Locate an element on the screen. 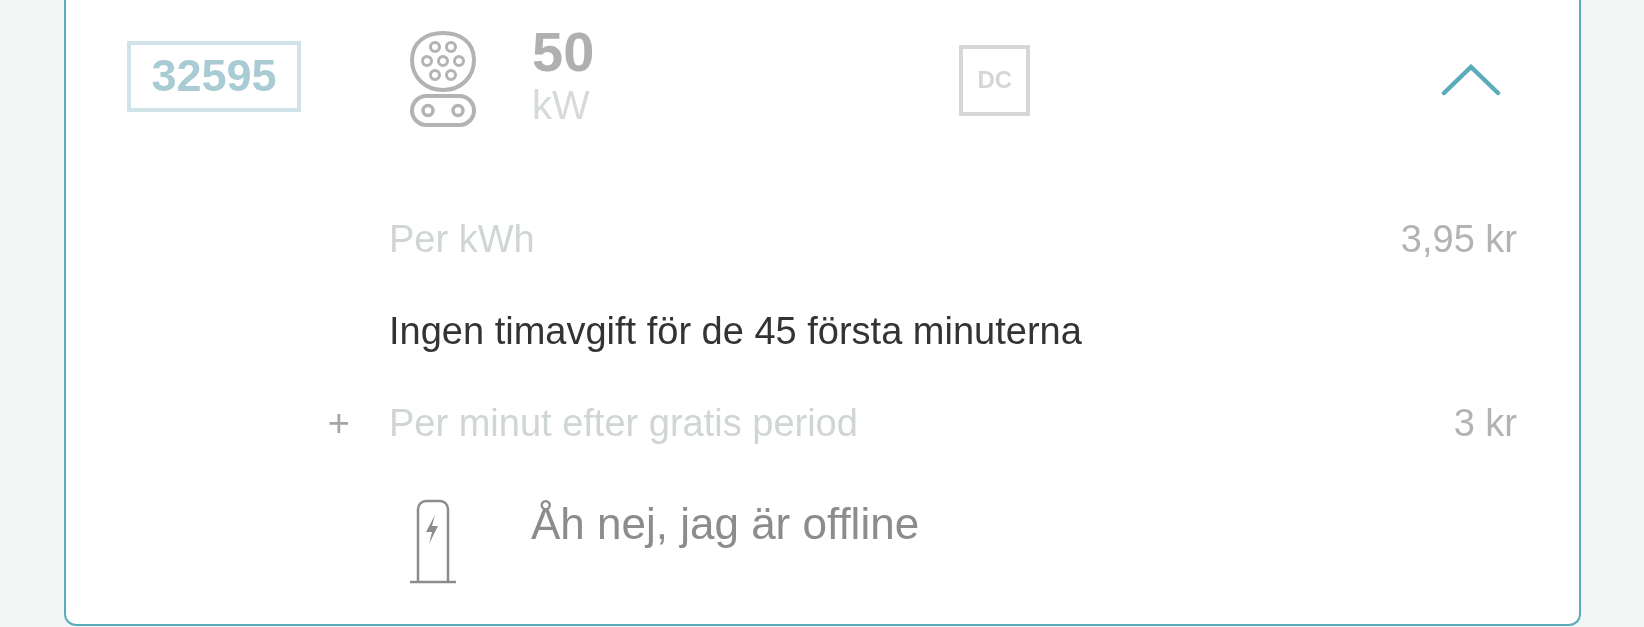 This screenshot has width=1644, height=627. price-value: 3,95 kr is located at coordinates (1458, 239).